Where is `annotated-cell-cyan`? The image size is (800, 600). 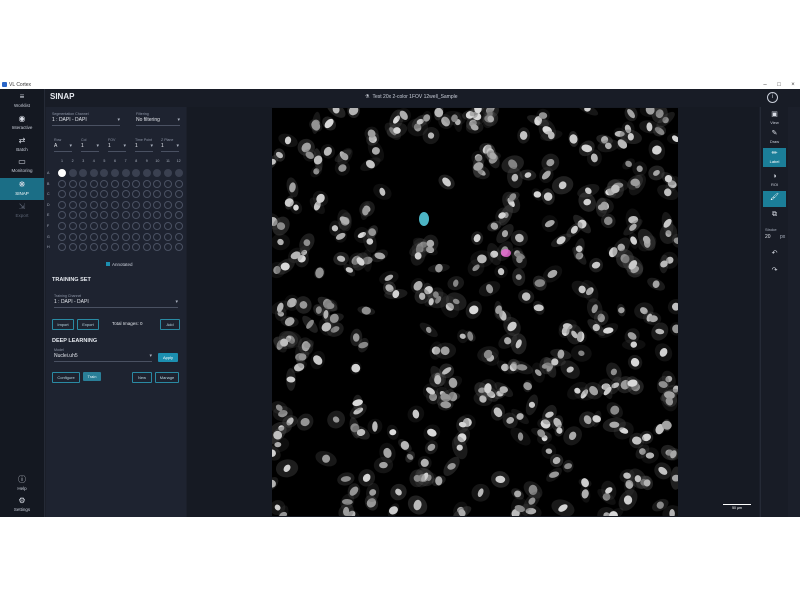 annotated-cell-cyan is located at coordinates (424, 219).